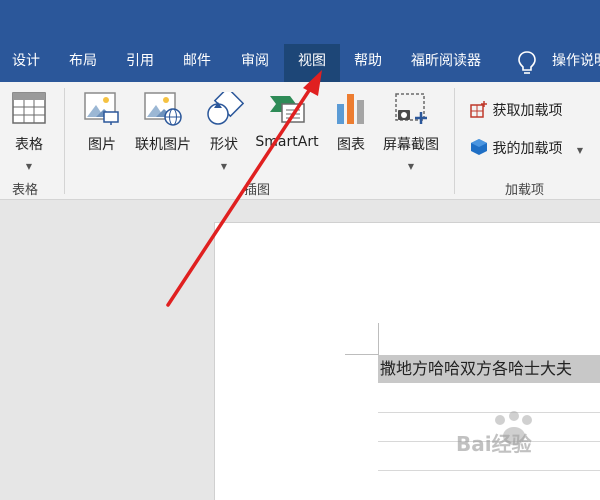 This screenshot has width=600, height=500. I want to click on group-label-illustrations: 插图, so click(257, 190).